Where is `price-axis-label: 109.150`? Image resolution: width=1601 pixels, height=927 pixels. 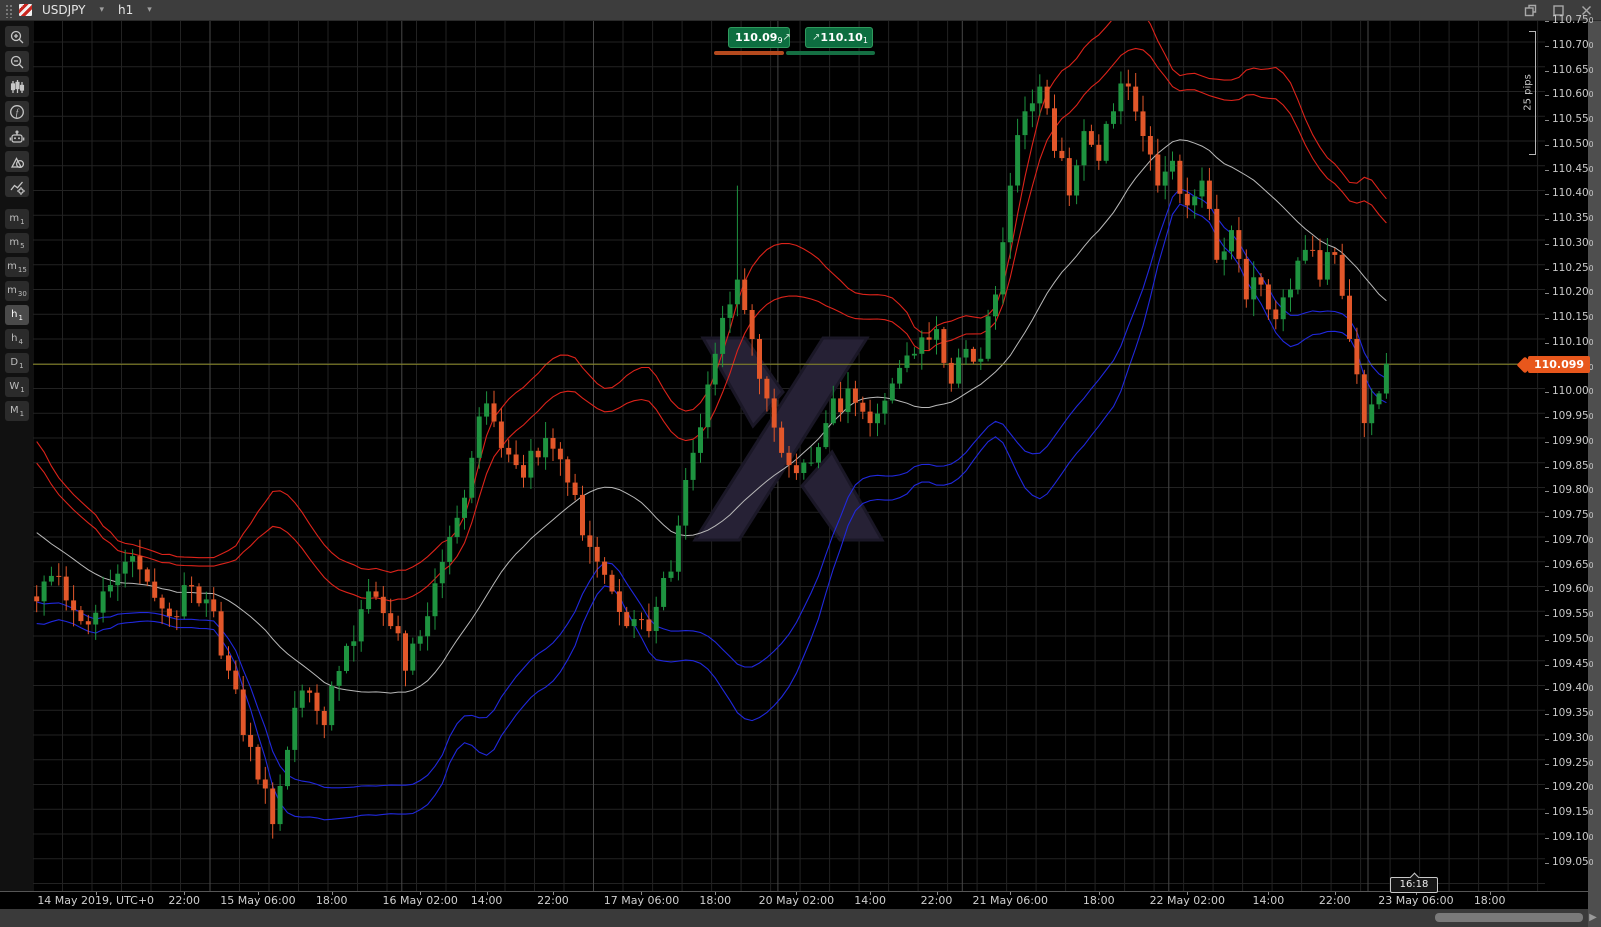
price-axis-label: 109.150 is located at coordinates (1573, 812).